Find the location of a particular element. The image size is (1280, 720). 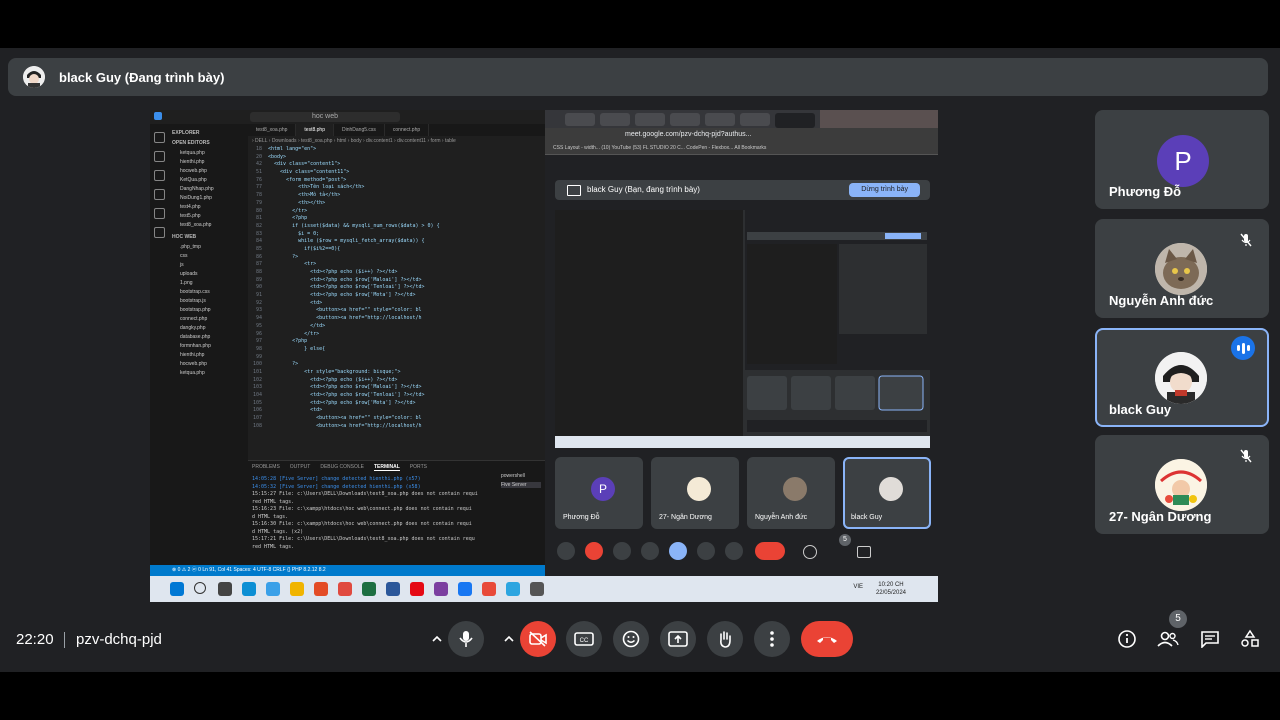

editor-tab: DinhDang5.css is located at coordinates (359, 130).